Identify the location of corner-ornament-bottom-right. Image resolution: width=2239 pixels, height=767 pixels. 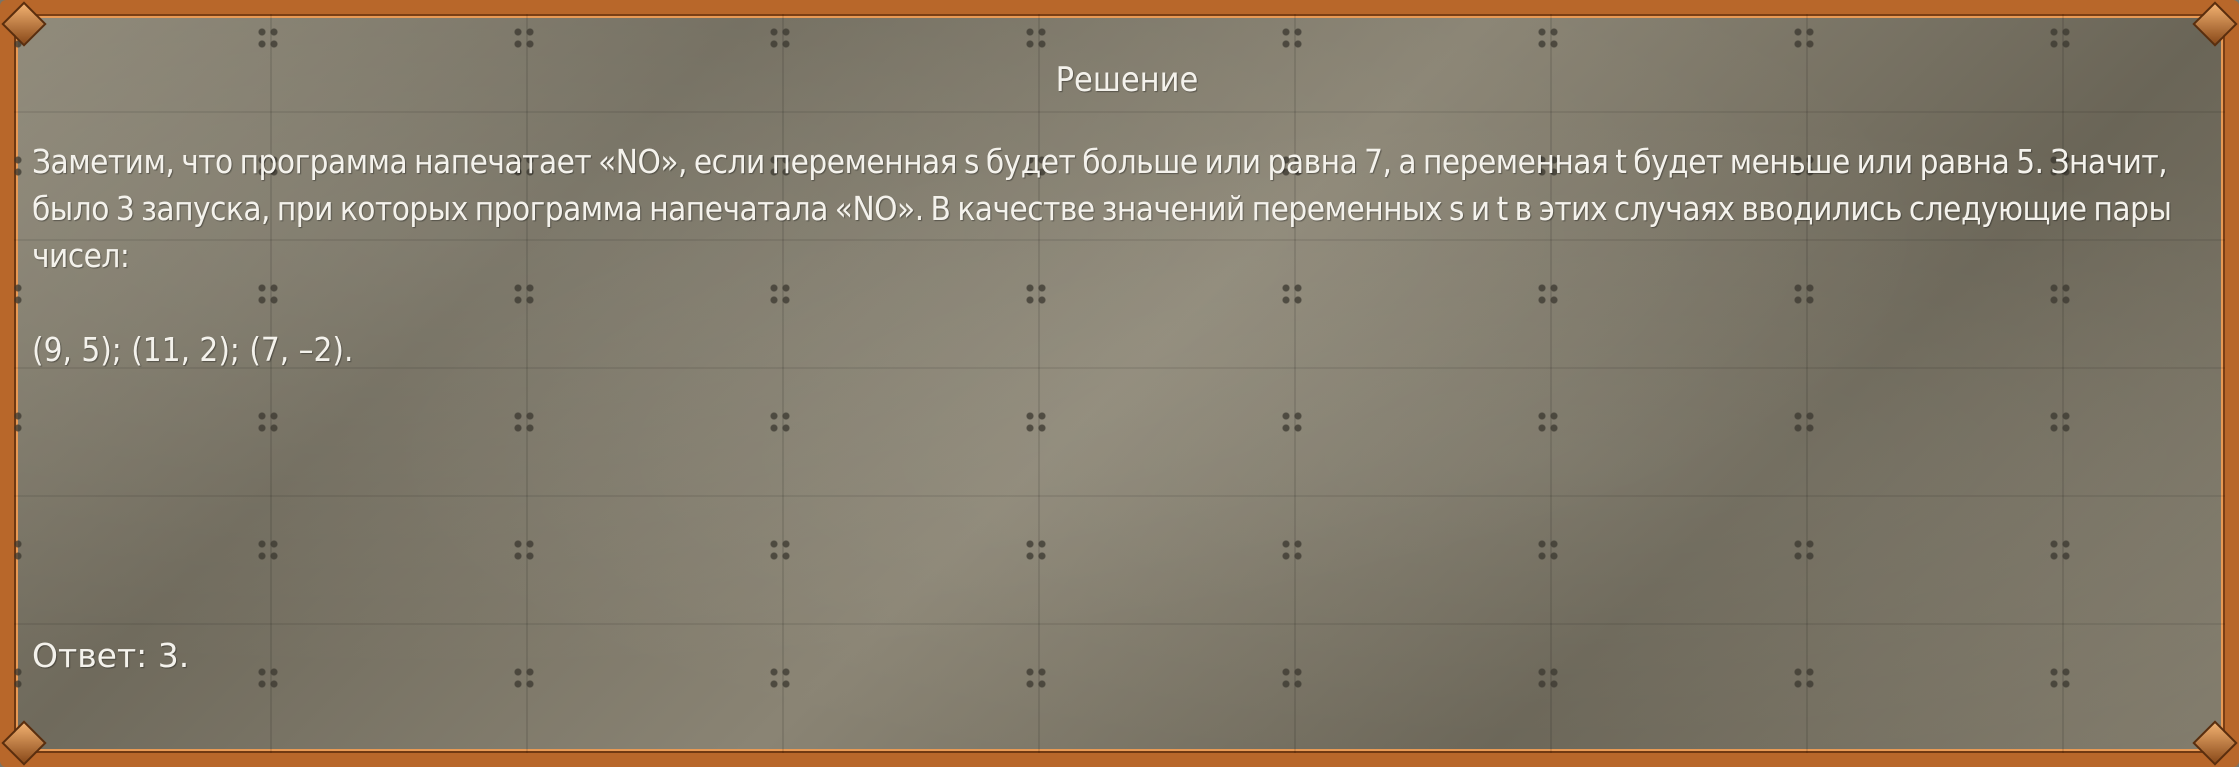
(2215, 743).